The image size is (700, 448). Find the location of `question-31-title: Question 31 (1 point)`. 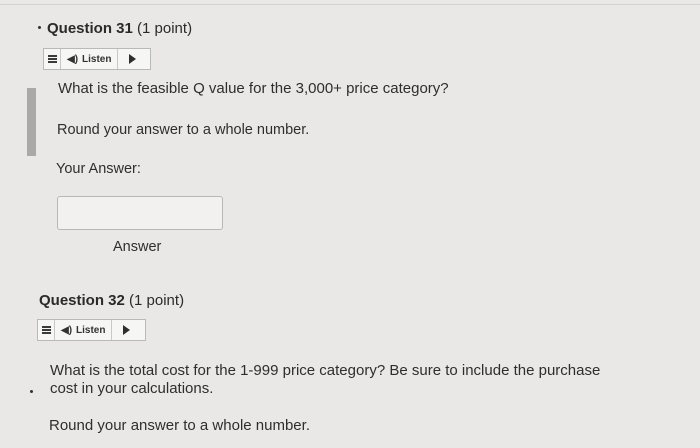

question-31-title: Question 31 (1 point) is located at coordinates (119, 28).